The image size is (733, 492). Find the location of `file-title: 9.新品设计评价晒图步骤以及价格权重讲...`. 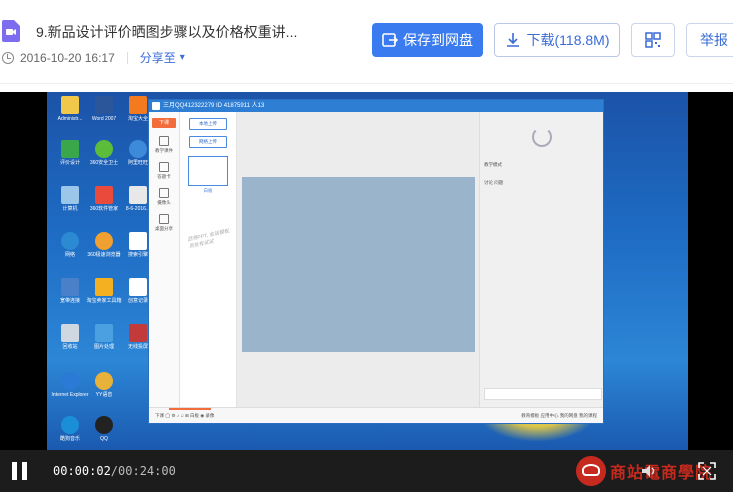

file-title: 9.新品设计评价晒图步骤以及价格权重讲... is located at coordinates (167, 32).